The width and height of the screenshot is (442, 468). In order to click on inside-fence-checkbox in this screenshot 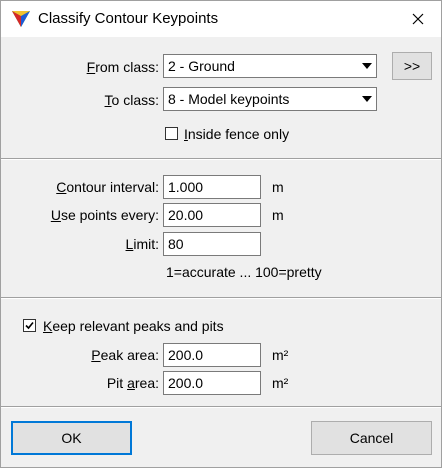, I will do `click(171, 133)`.